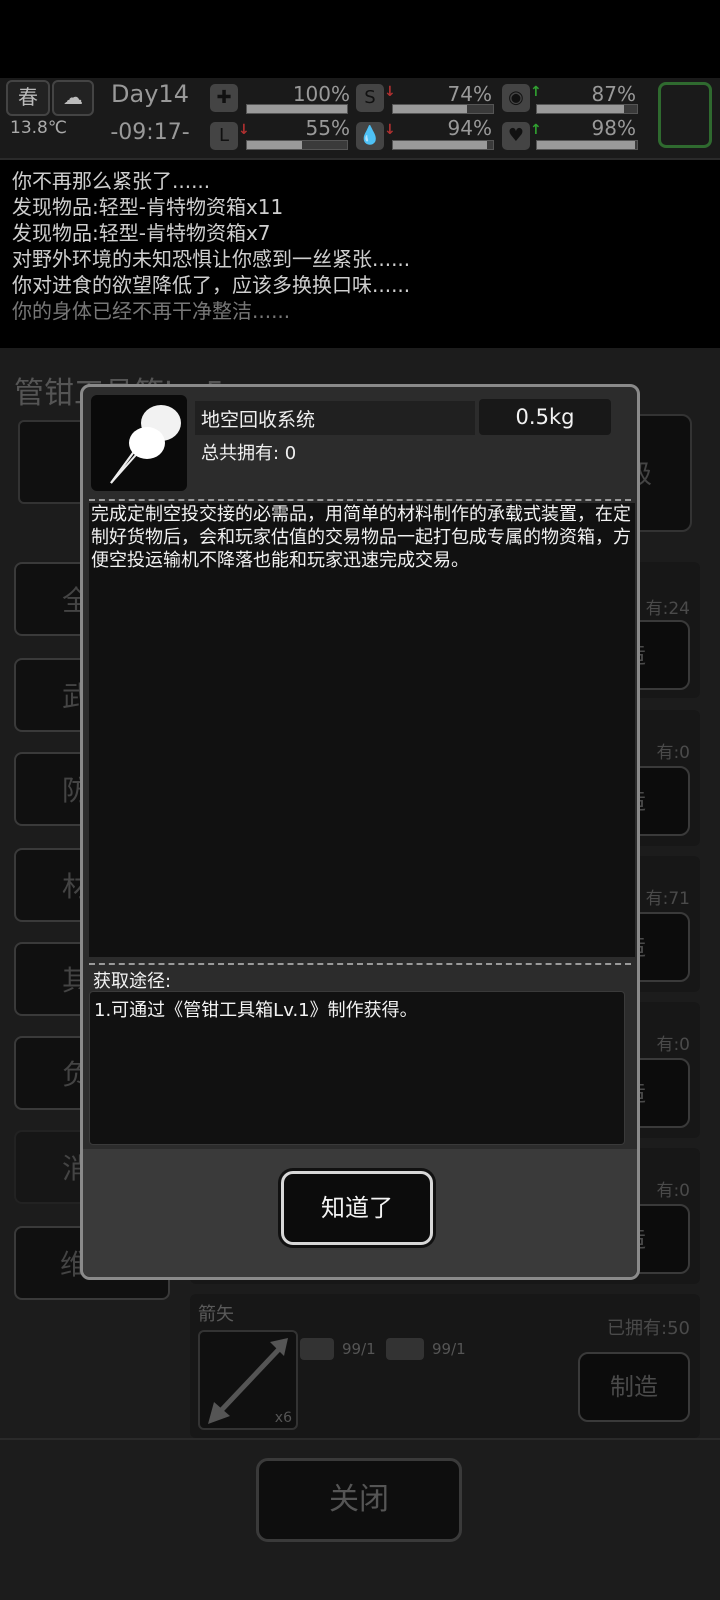  I want to click on ok-button: 知道了, so click(357, 1208).